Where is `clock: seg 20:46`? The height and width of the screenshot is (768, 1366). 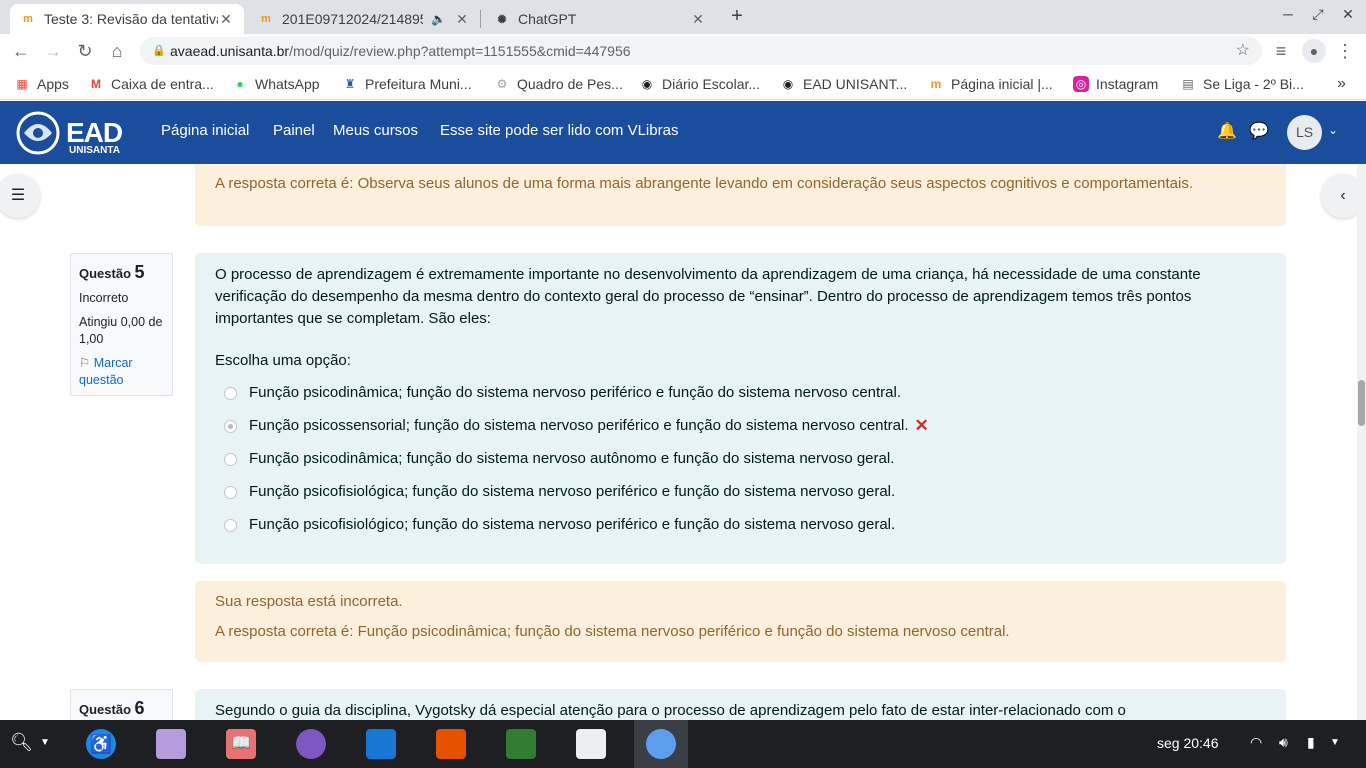 clock: seg 20:46 is located at coordinates (1188, 743).